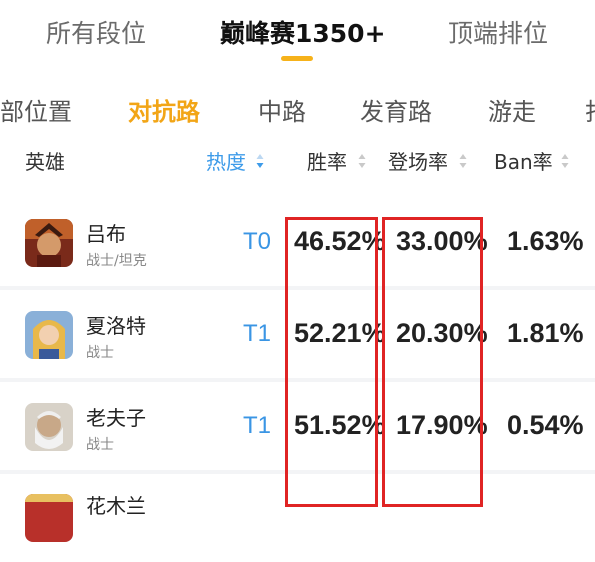 The image size is (595, 562). What do you see at coordinates (523, 160) in the screenshot?
I see `header-ban-rate: Ban率` at bounding box center [523, 160].